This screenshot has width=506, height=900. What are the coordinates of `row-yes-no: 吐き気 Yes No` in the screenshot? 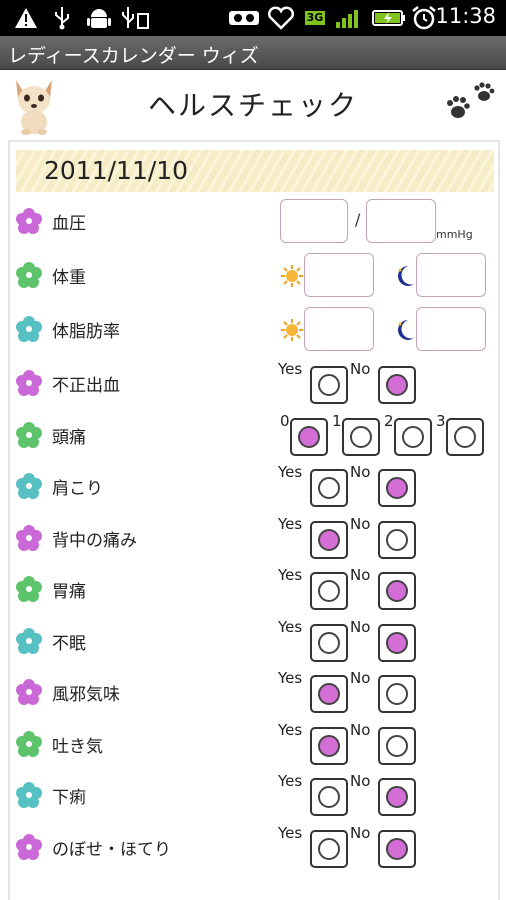 It's located at (254, 744).